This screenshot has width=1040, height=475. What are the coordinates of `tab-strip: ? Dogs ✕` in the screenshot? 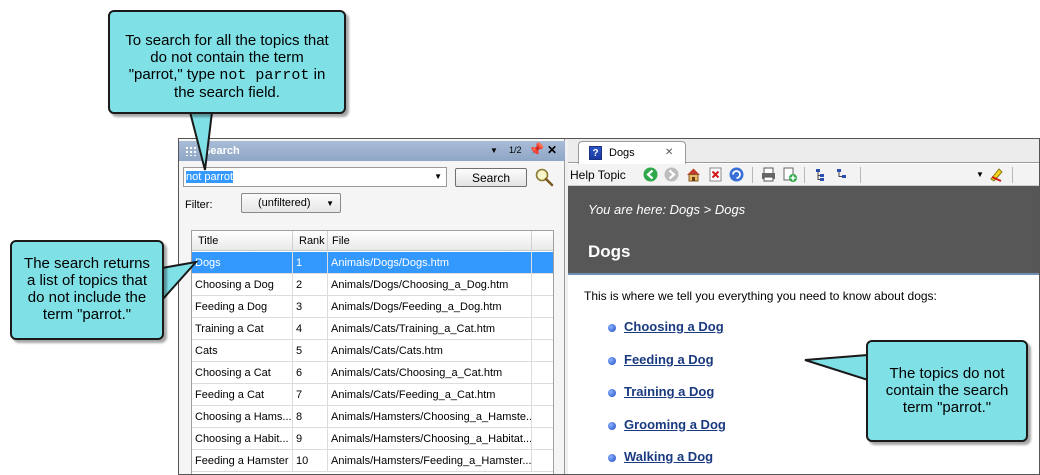 It's located at (803, 151).